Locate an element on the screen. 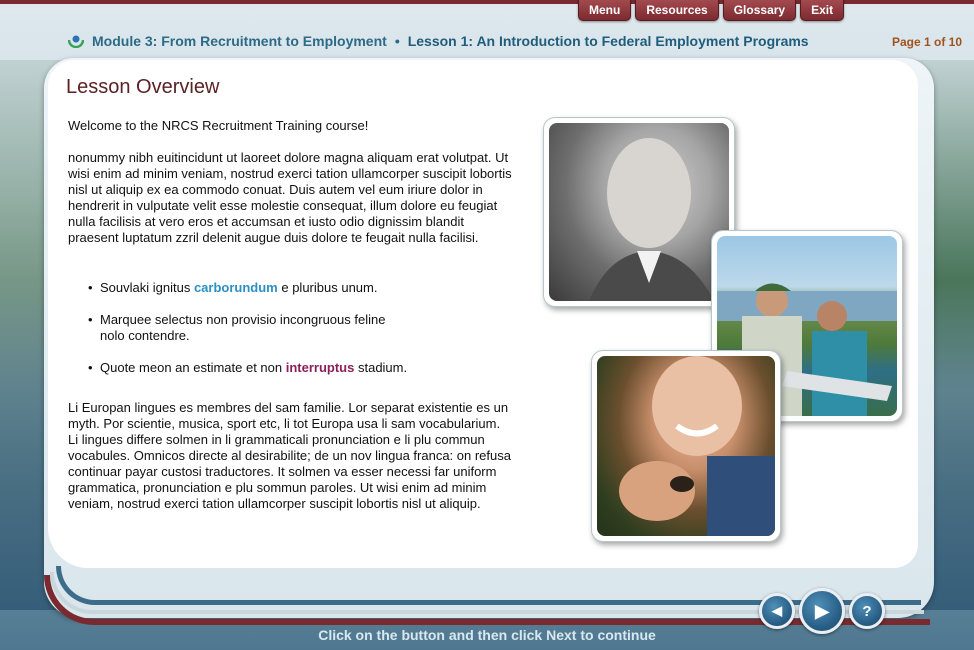  menu-button: Menu is located at coordinates (605, 10).